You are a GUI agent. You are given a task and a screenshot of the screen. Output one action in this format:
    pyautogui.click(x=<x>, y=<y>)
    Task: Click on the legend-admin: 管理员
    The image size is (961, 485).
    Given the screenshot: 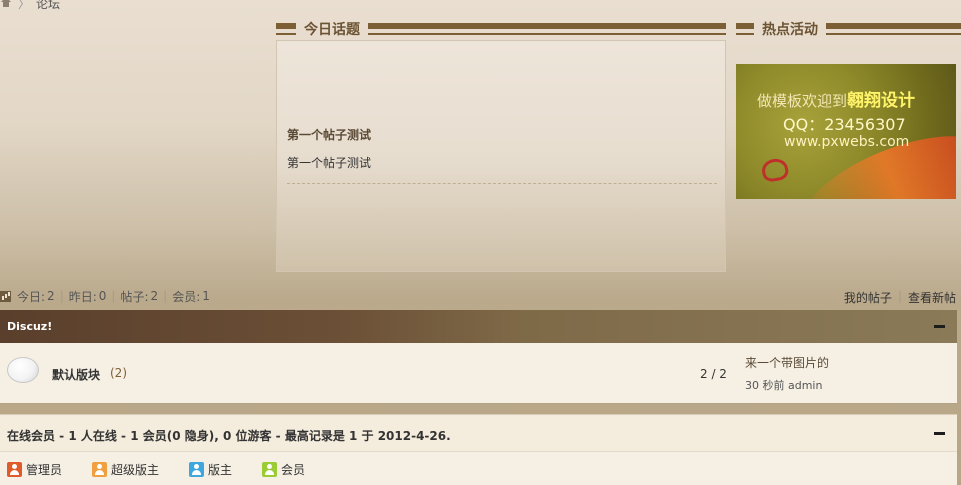 What is the action you would take?
    pyautogui.click(x=34, y=469)
    